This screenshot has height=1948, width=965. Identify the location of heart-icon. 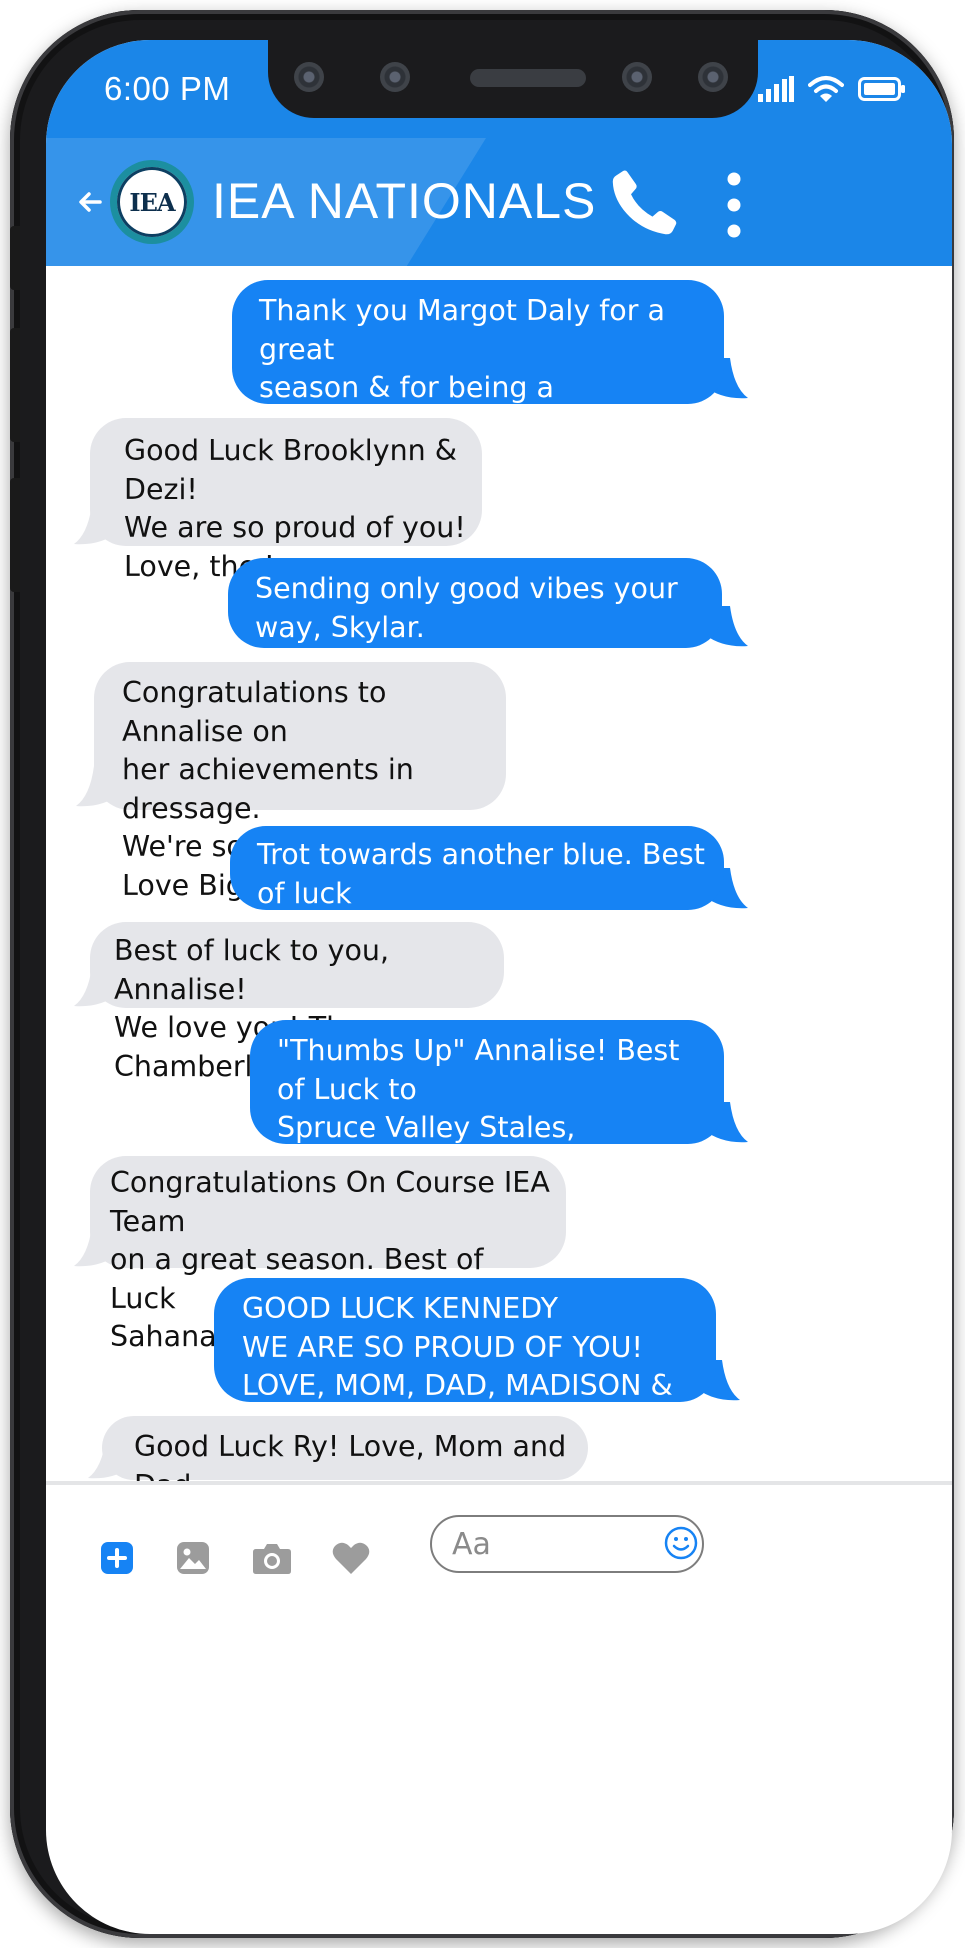
(351, 1558).